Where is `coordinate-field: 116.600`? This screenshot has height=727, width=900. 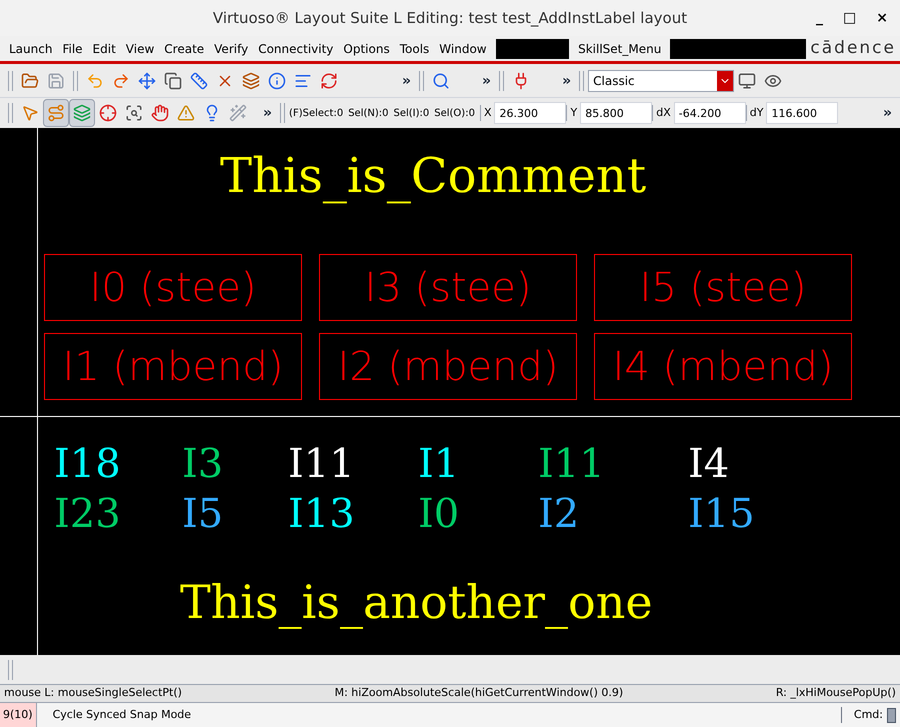
coordinate-field: 116.600 is located at coordinates (802, 113).